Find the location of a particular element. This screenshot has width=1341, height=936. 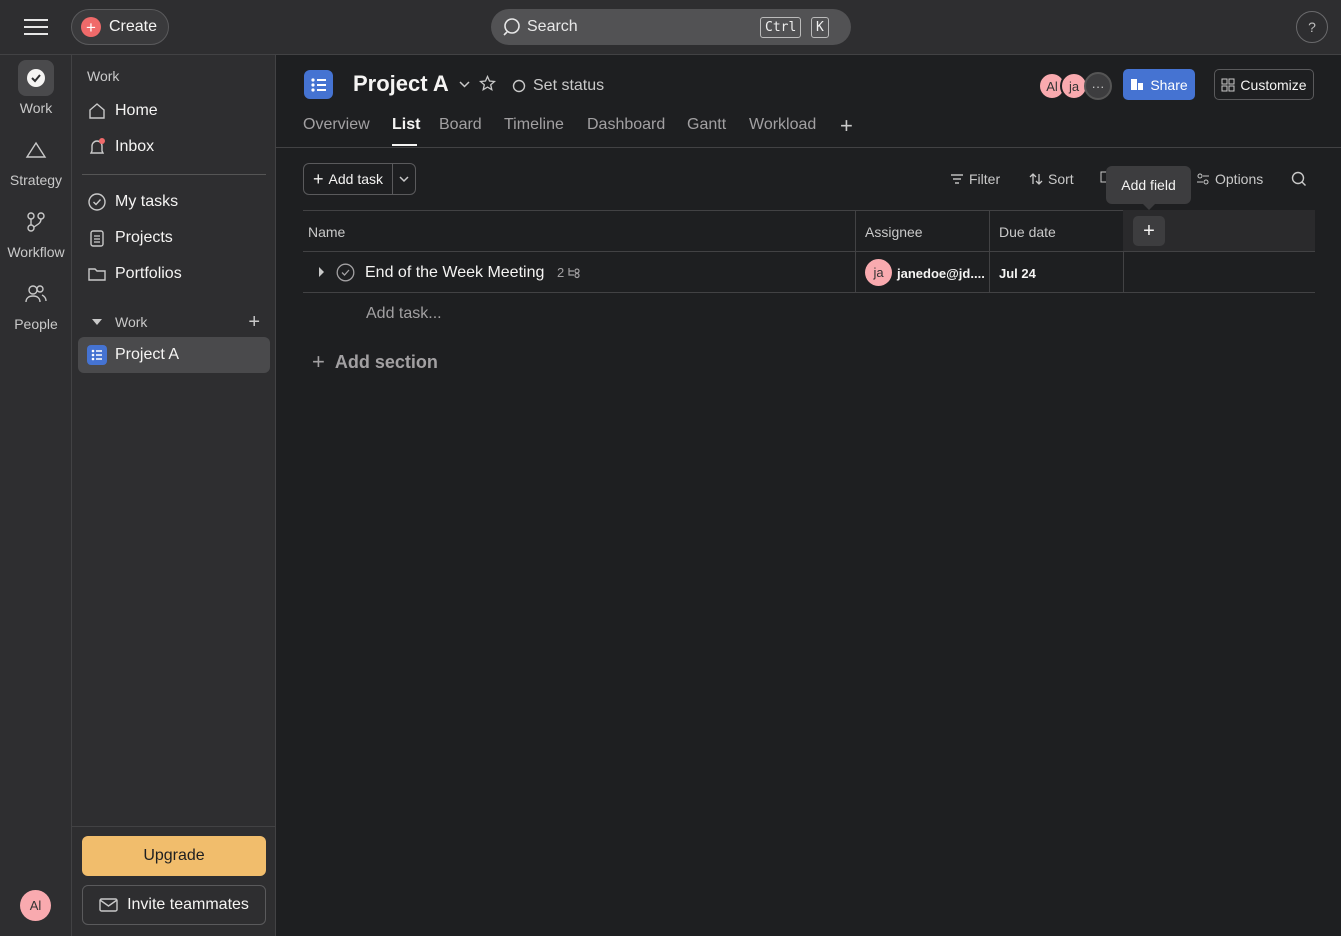

options-icon is located at coordinates (1203, 179).